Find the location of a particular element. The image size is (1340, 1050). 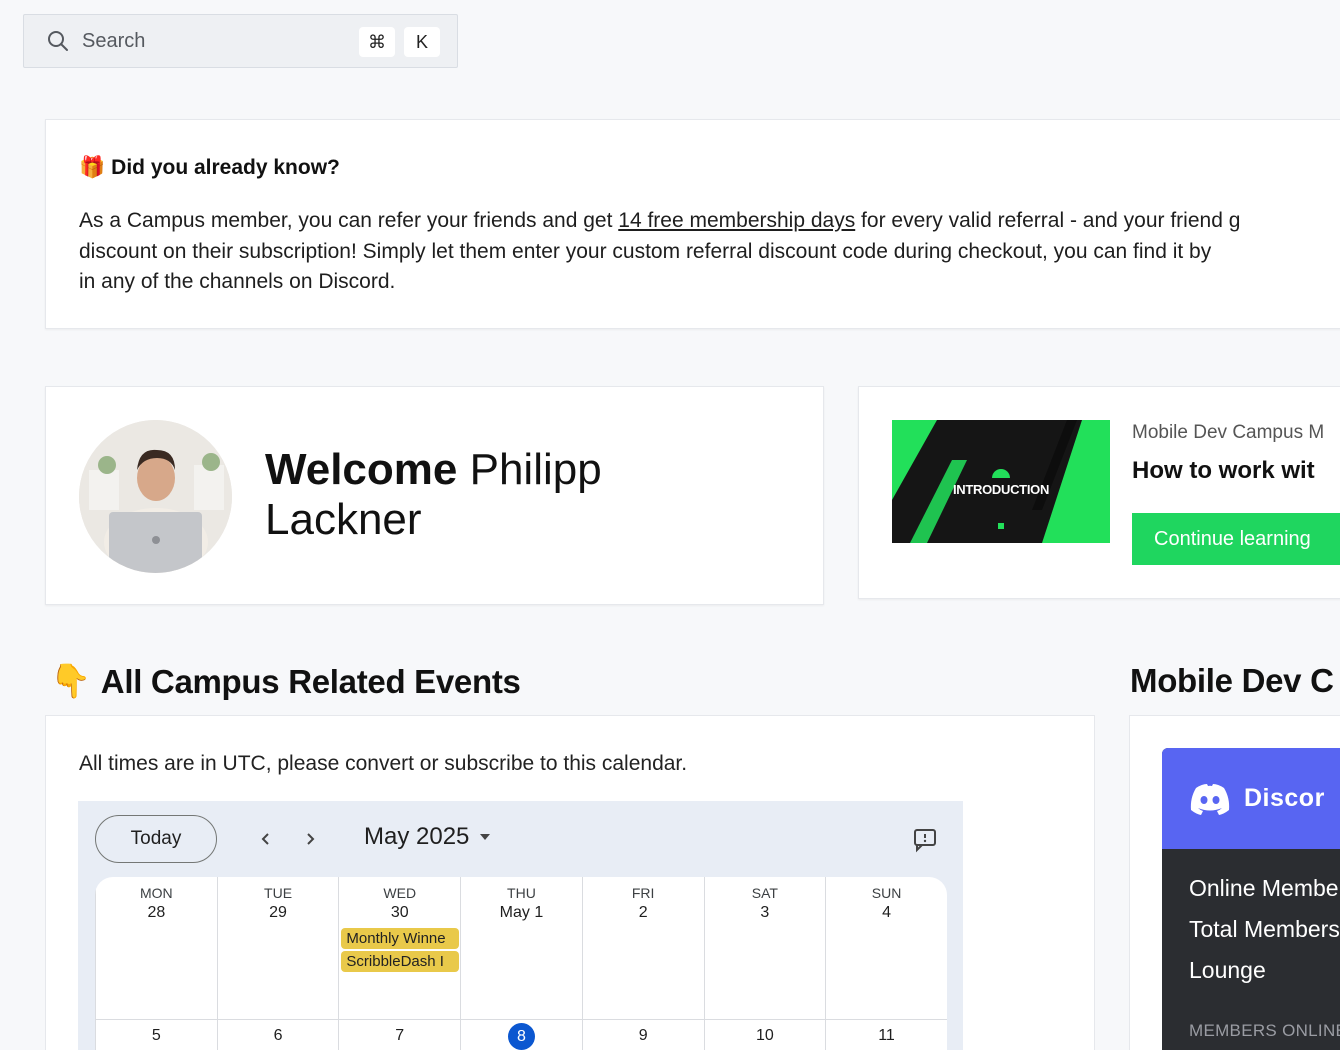

chevron-right-icon is located at coordinates (310, 839).